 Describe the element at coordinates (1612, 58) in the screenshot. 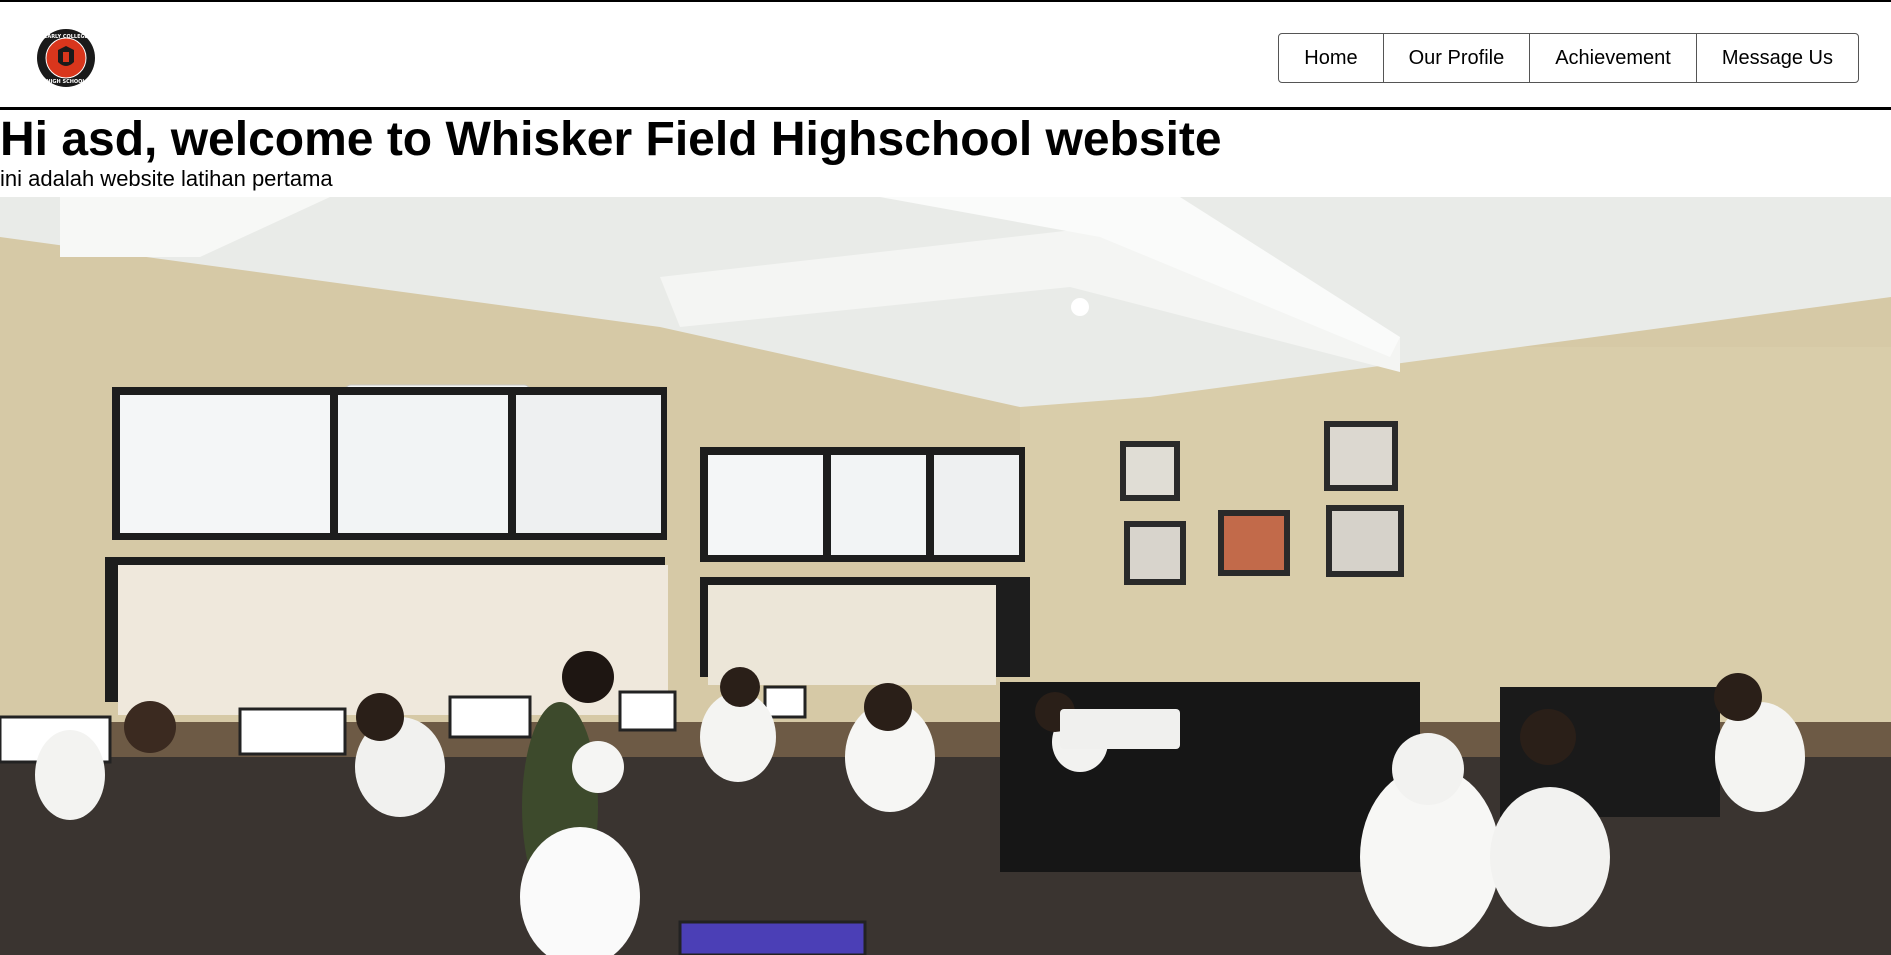

I see `nav-achievement: Achievement` at that location.